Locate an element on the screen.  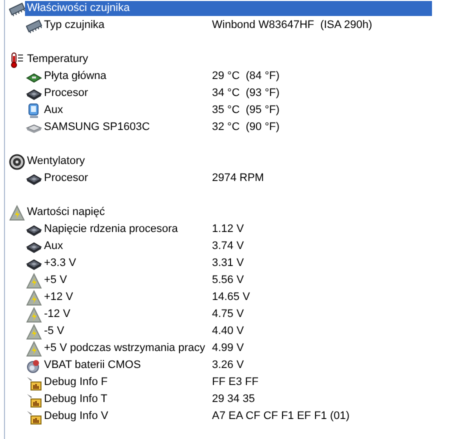
sensor-value: 29 °C (84 °F) is located at coordinates (246, 76).